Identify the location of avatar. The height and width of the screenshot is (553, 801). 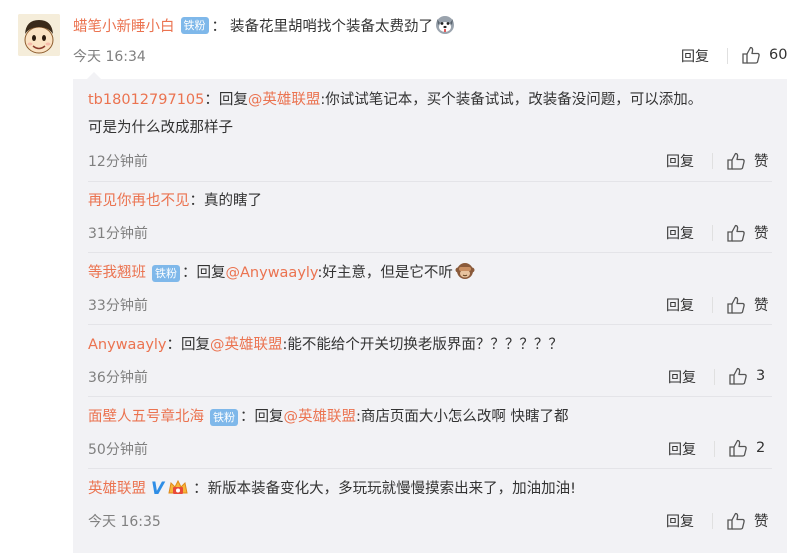
(39, 35).